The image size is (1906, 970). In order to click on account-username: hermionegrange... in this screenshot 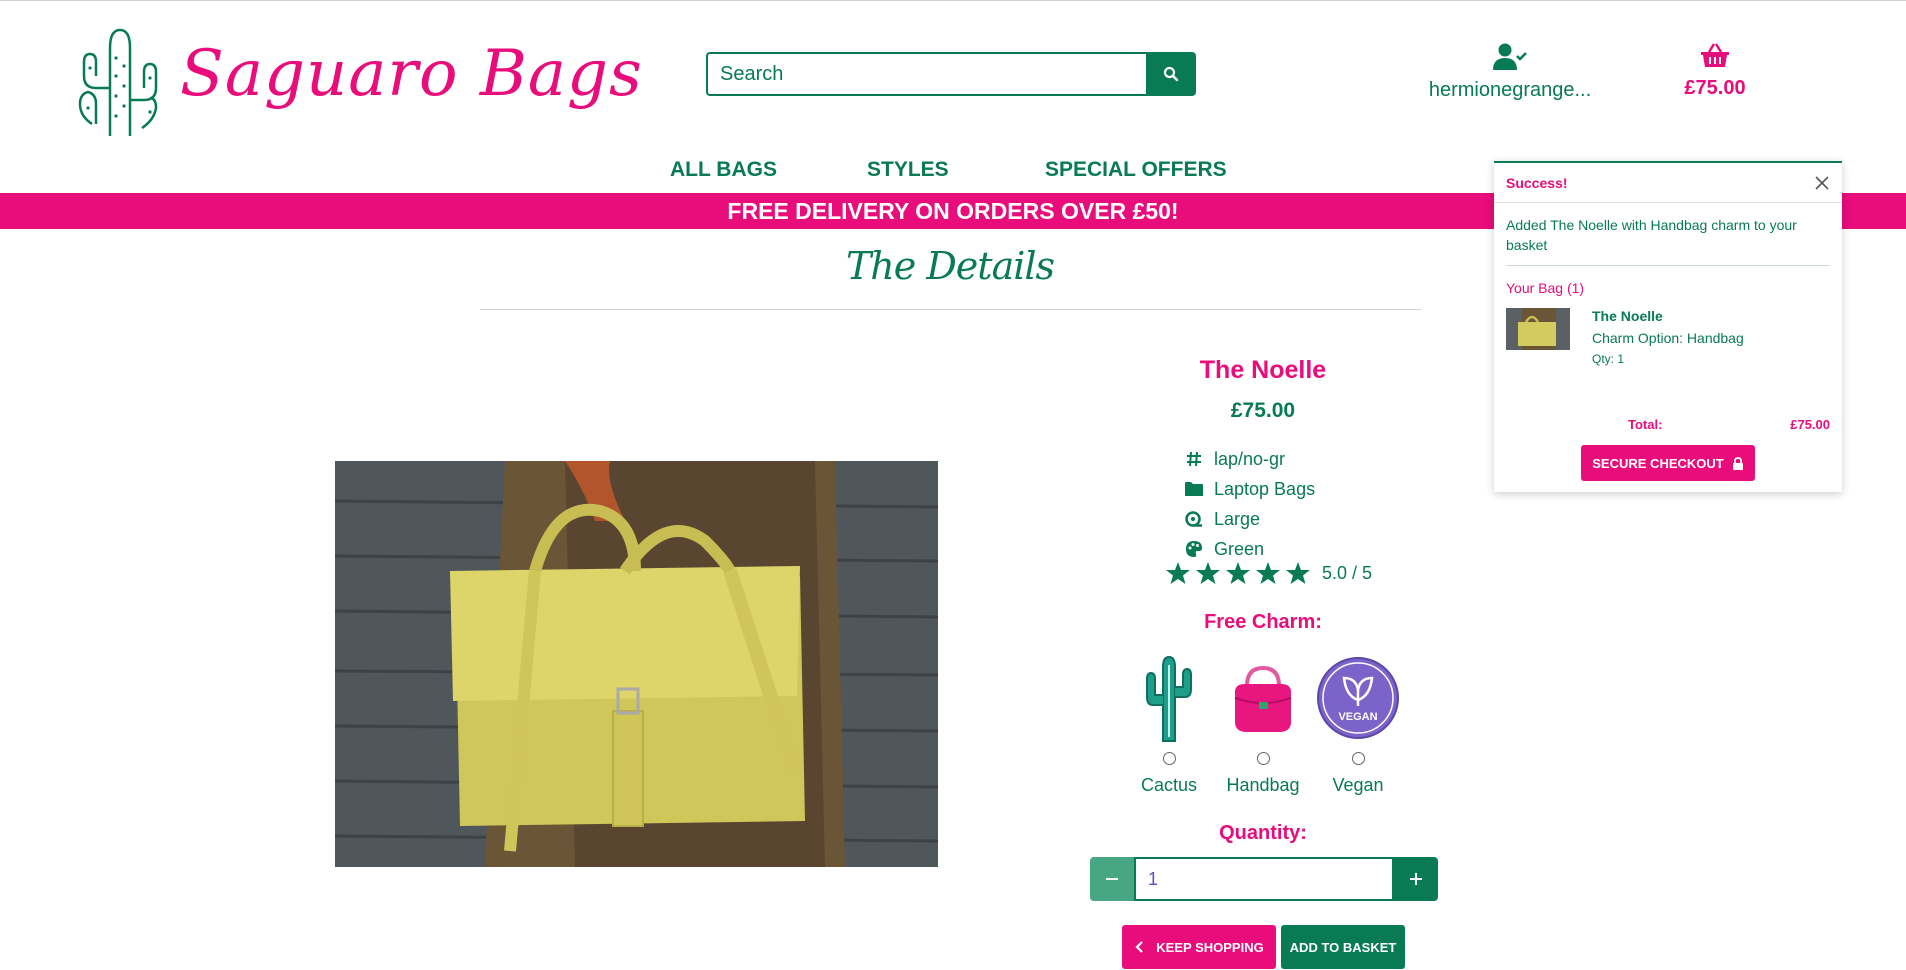, I will do `click(1510, 90)`.